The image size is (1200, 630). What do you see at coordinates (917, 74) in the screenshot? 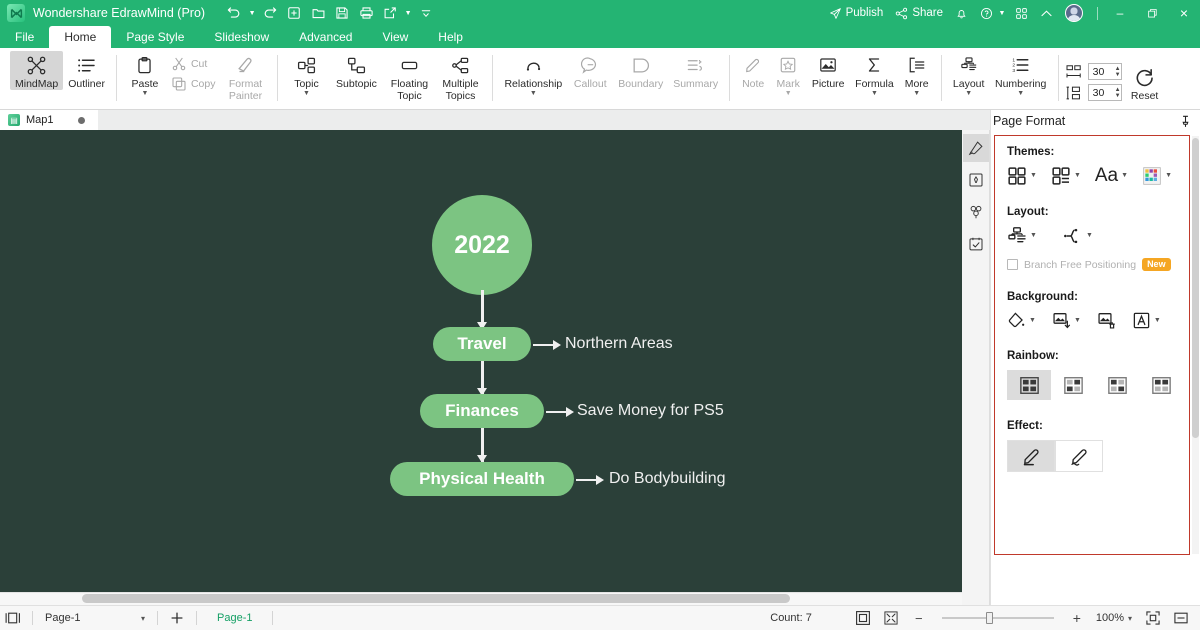
I see `more-button: More ▼` at bounding box center [917, 74].